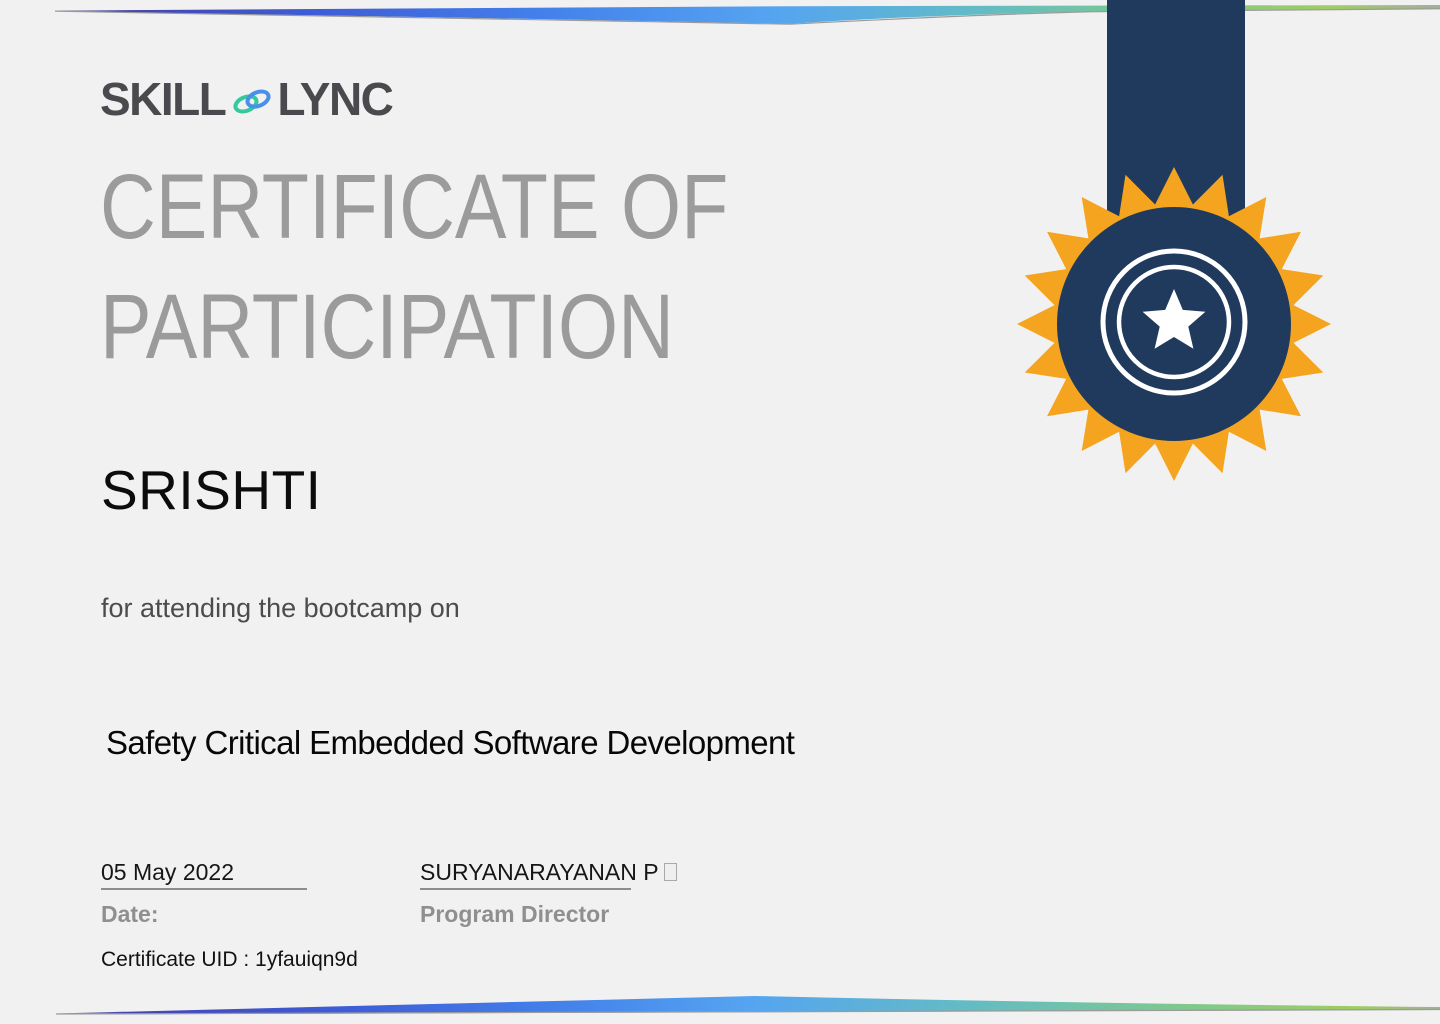 This screenshot has width=1440, height=1024. I want to click on date-signature-block: 05 May 2022 Date:, so click(204, 893).